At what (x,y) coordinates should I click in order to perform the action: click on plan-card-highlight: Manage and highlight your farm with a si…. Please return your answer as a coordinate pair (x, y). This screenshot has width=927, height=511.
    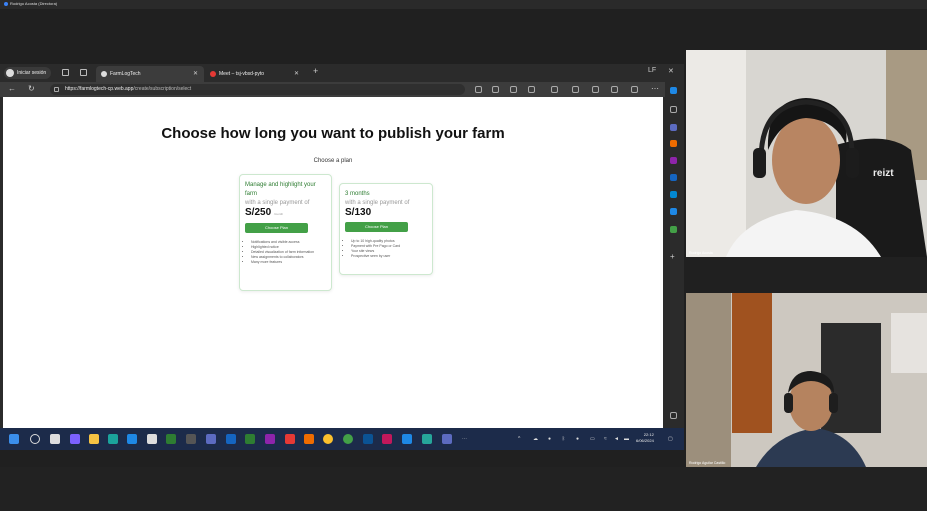
    Looking at the image, I should click on (285, 232).